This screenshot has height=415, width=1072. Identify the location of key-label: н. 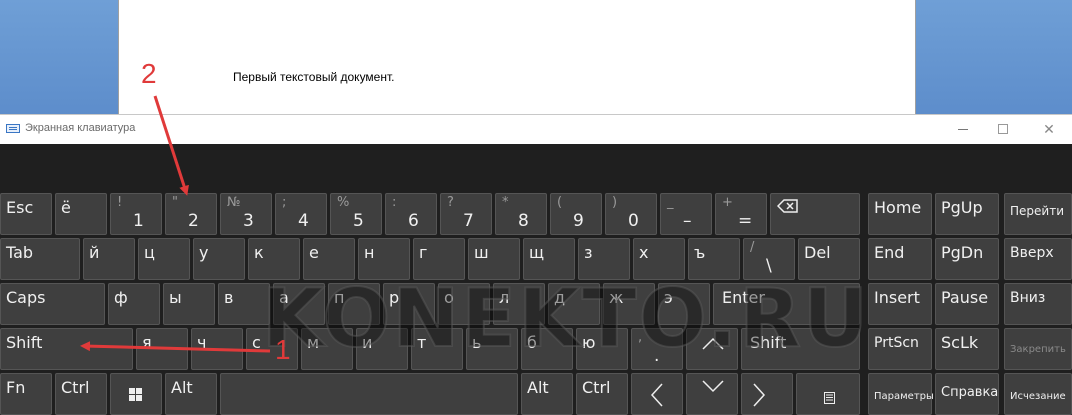
(369, 252).